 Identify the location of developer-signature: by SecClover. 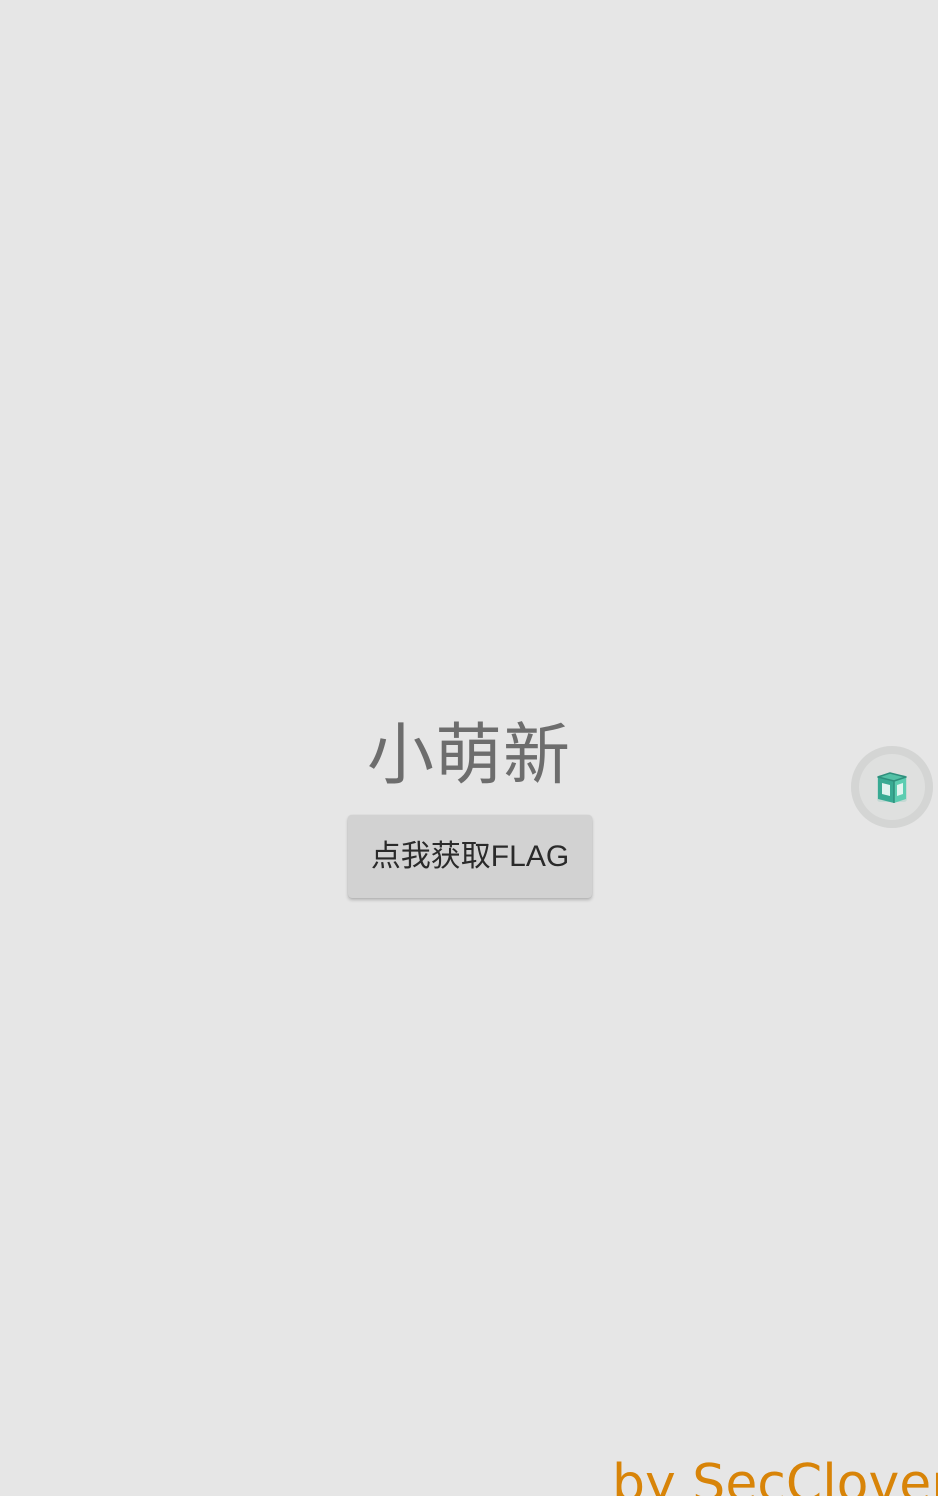
(775, 1475).